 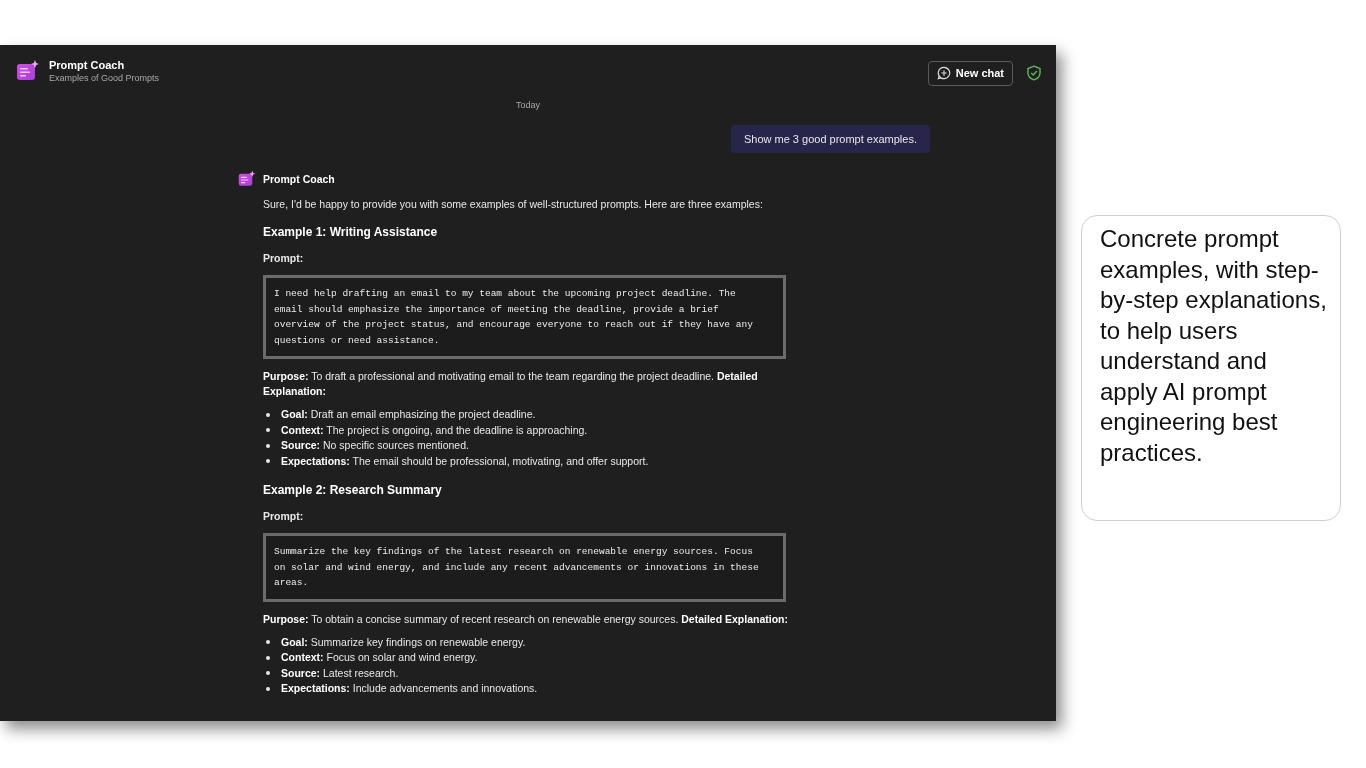 I want to click on chat-add-icon, so click(x=943, y=73).